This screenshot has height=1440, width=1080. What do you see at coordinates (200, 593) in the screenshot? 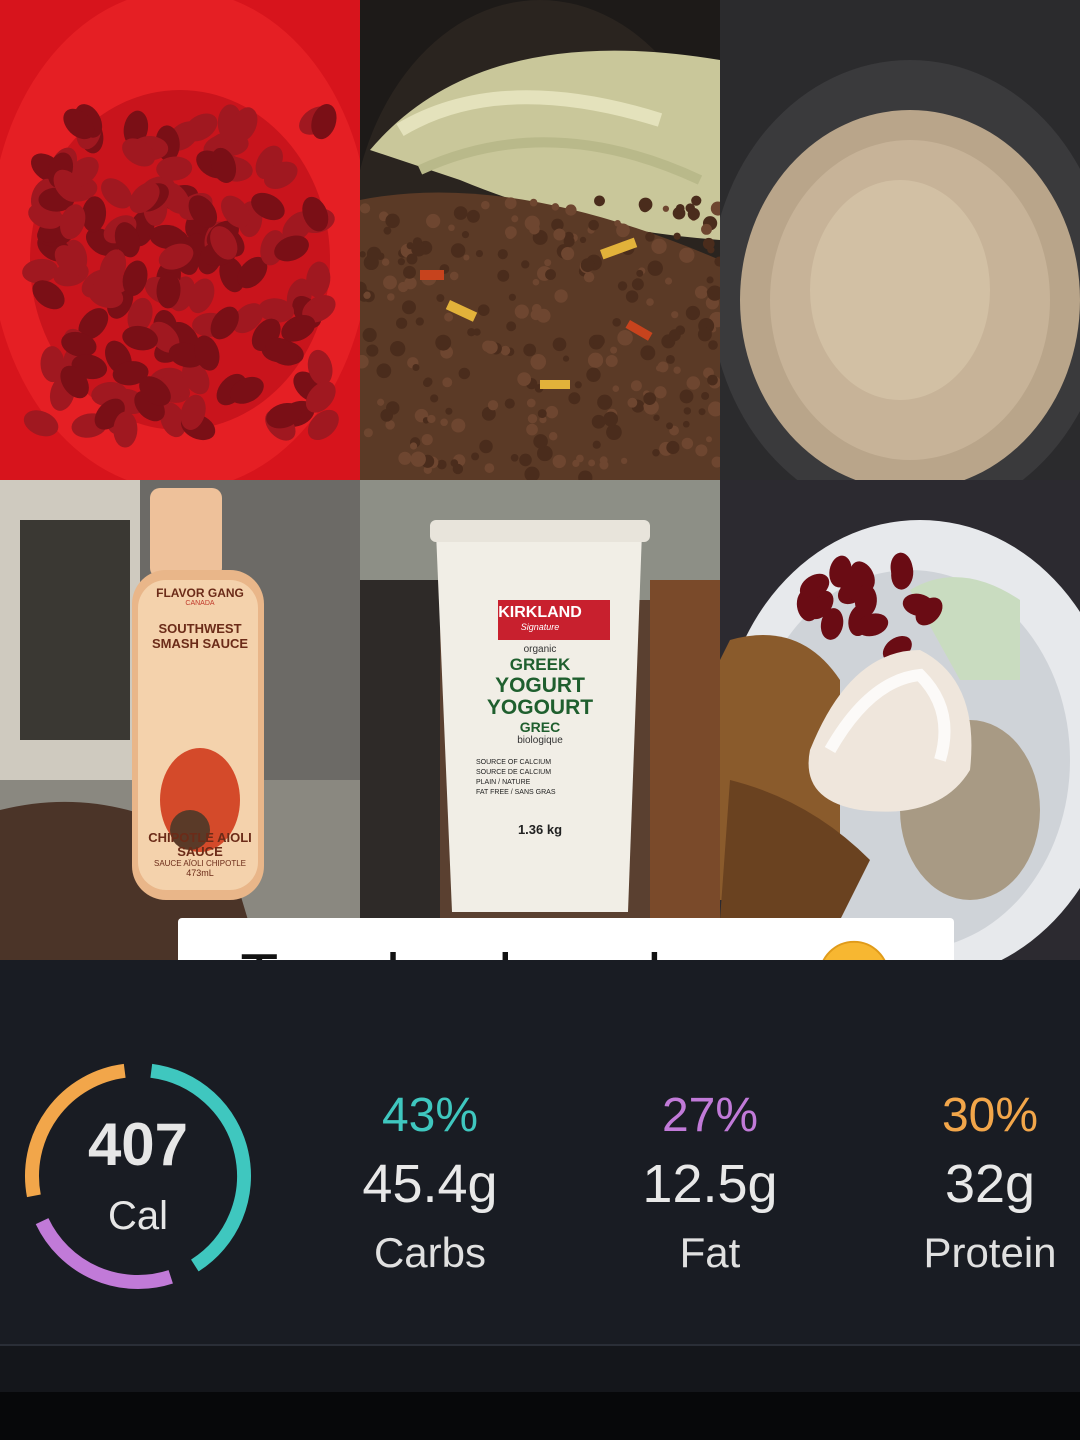
I see `sauce-brand: FLAVOR GANG` at bounding box center [200, 593].